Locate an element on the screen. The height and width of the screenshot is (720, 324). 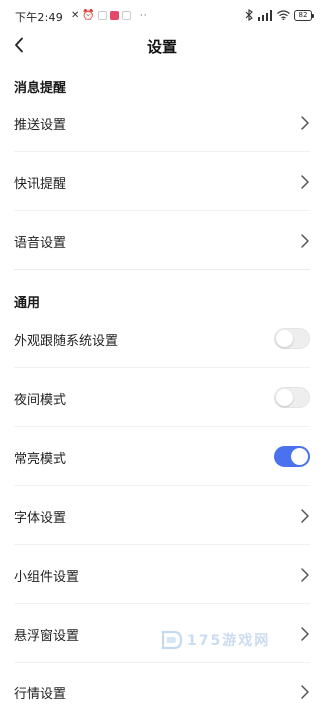
night-mode-toggle is located at coordinates (292, 397).